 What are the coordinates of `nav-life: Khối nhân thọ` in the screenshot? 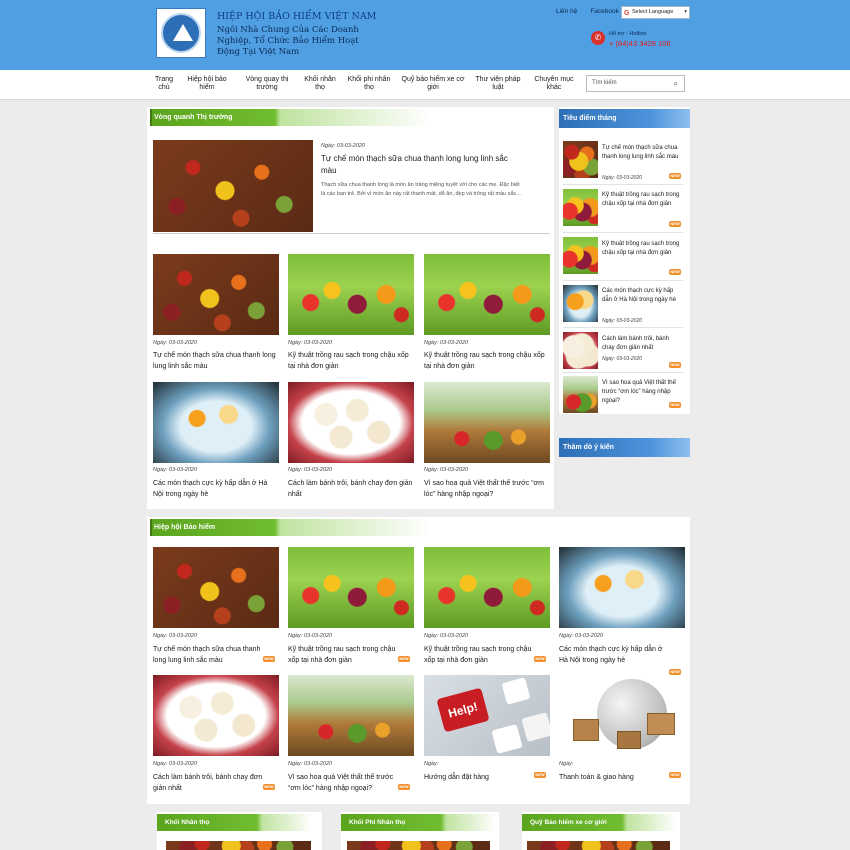 It's located at (320, 84).